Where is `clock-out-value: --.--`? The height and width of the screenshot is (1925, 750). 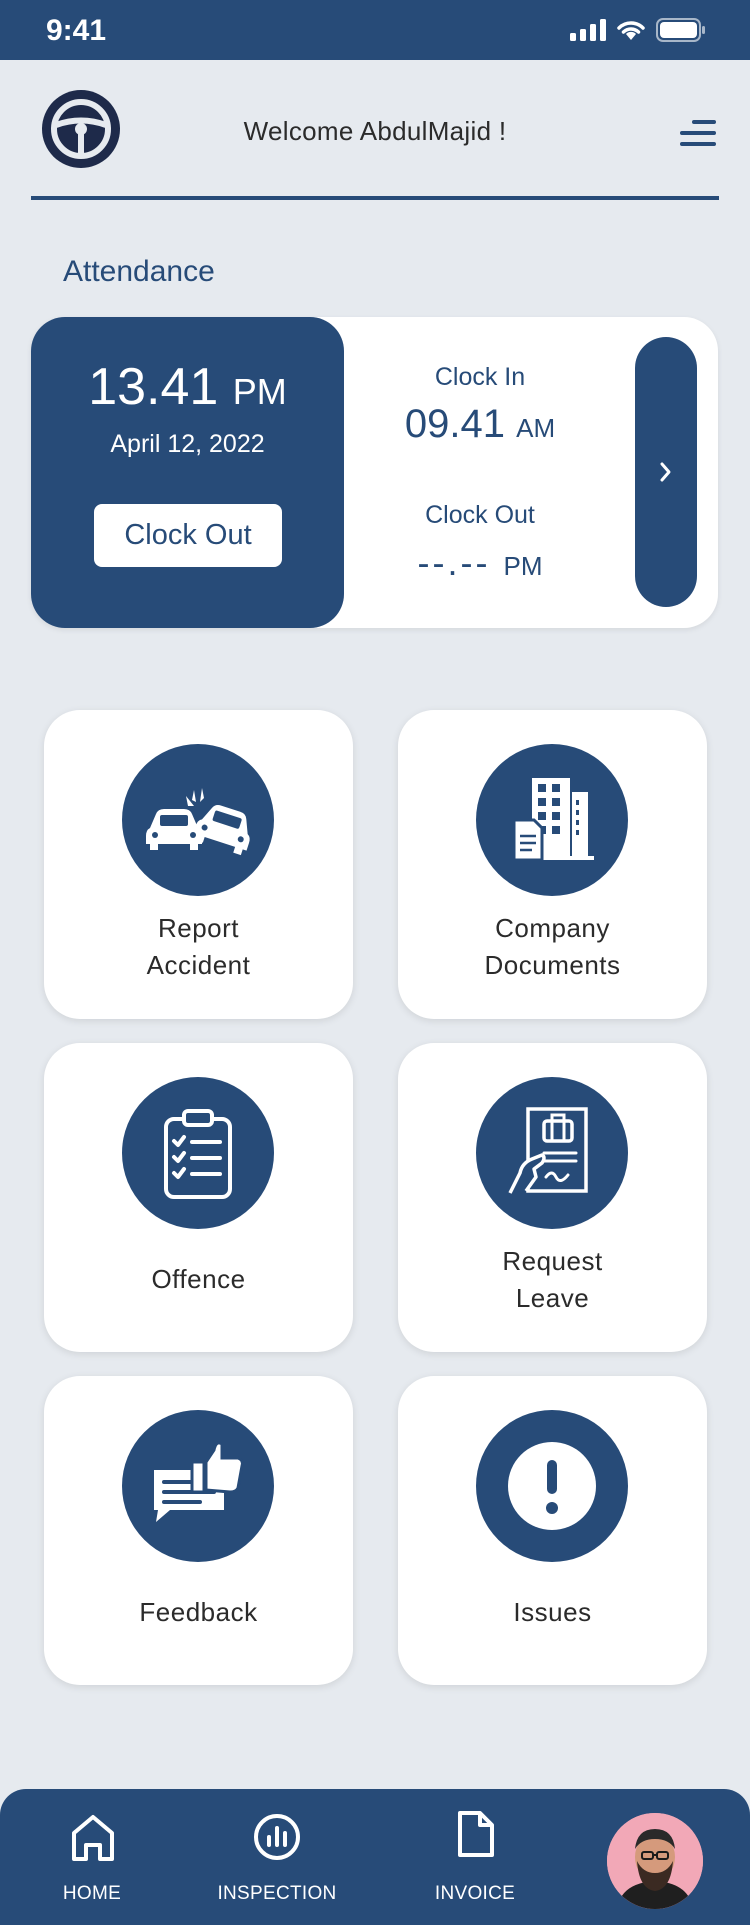 clock-out-value: --.-- is located at coordinates (454, 562).